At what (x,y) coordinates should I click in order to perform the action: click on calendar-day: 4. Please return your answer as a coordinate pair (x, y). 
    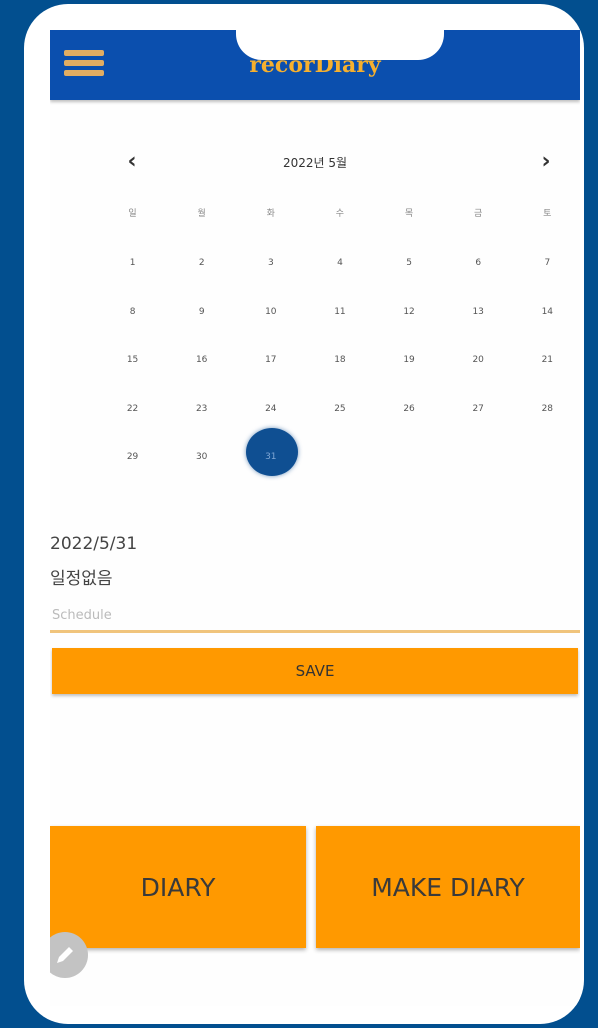
    Looking at the image, I should click on (339, 280).